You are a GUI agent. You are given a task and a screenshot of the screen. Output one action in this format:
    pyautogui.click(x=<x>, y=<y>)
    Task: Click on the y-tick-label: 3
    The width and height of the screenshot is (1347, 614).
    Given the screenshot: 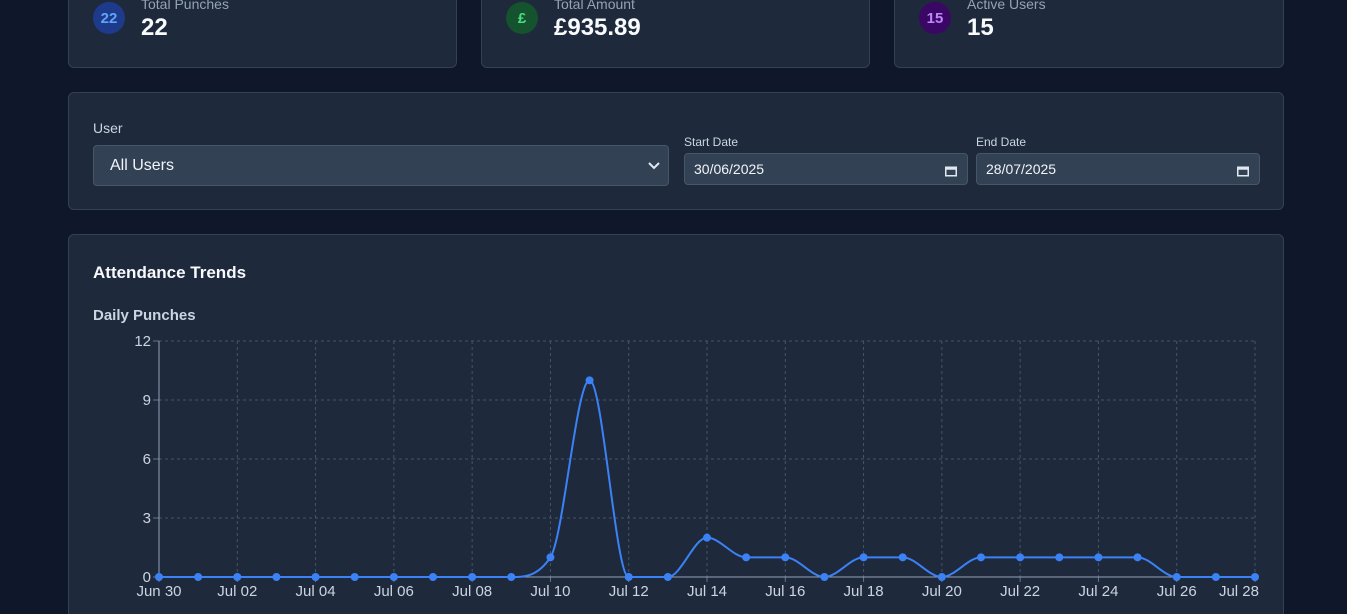 What is the action you would take?
    pyautogui.click(x=147, y=518)
    